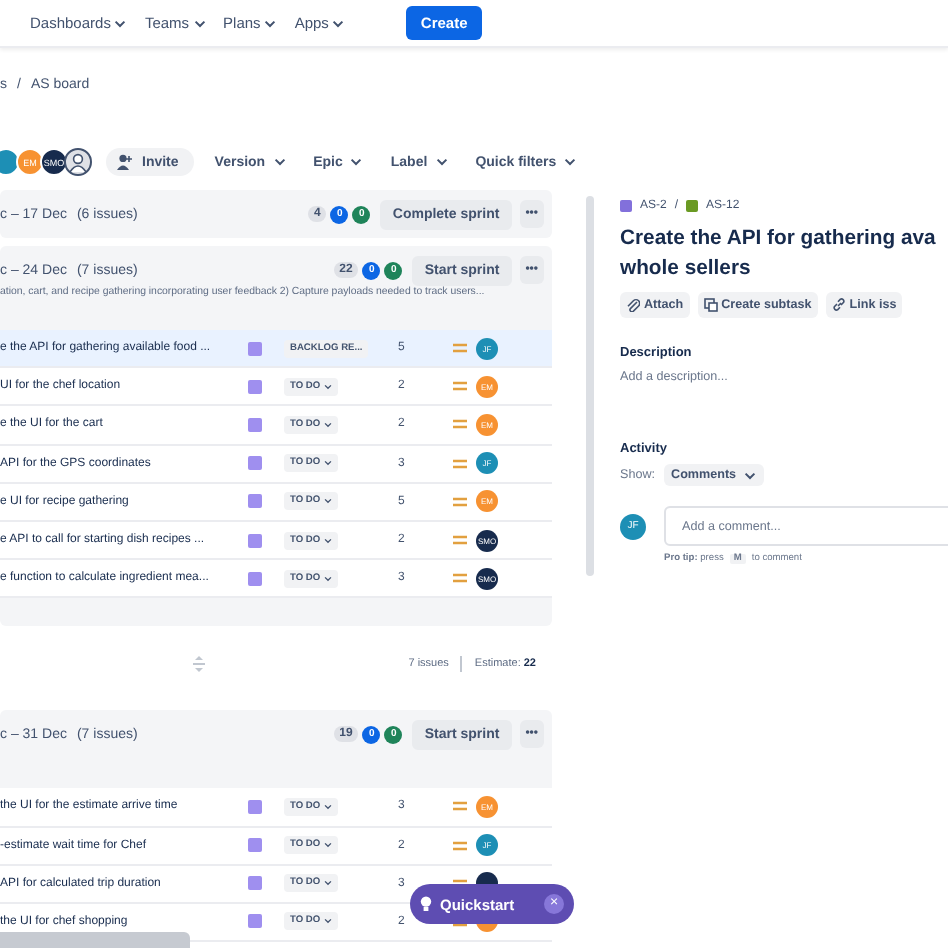  I want to click on epic-icon, so click(626, 206).